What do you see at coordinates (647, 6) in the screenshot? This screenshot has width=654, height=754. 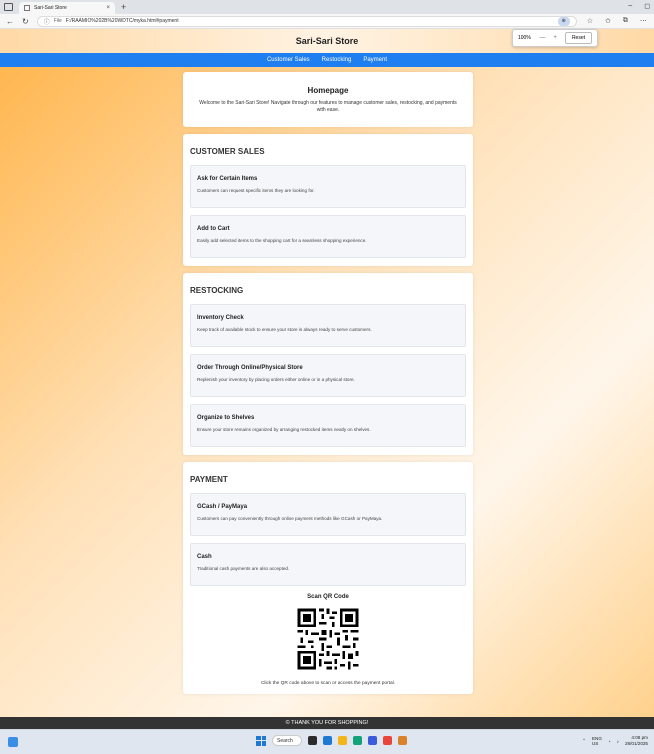 I see `maximize-icon: ◻` at bounding box center [647, 6].